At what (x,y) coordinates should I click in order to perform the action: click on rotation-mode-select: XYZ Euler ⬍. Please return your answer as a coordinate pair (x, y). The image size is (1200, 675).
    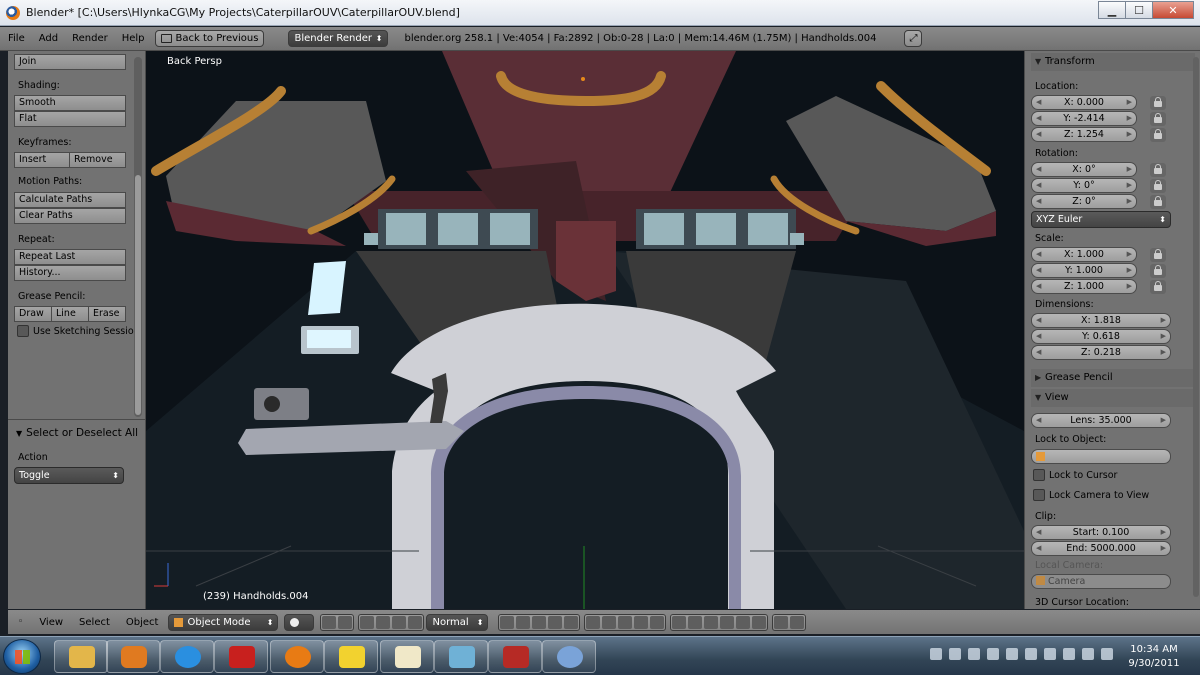
    Looking at the image, I should click on (1101, 219).